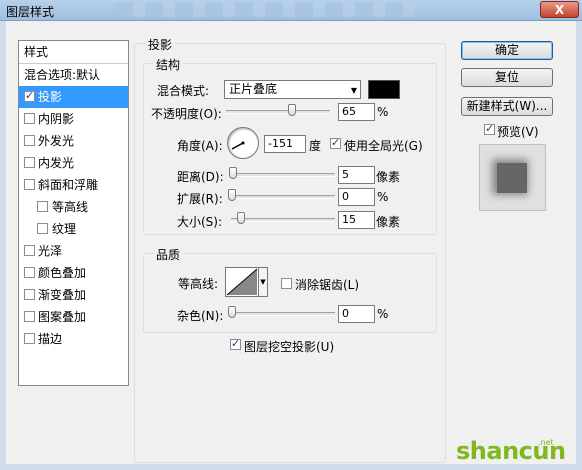 This screenshot has width=582, height=470. Describe the element at coordinates (356, 112) in the screenshot. I see `opacity-input: 65` at that location.